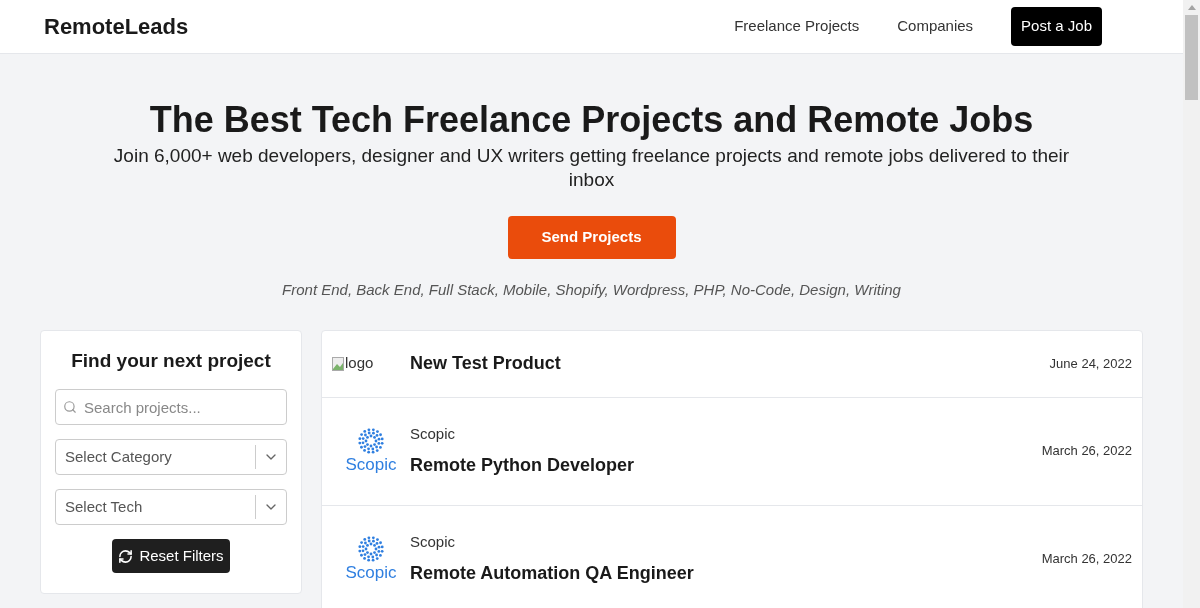  What do you see at coordinates (171, 507) in the screenshot?
I see `select-dropdown: Select Tech` at bounding box center [171, 507].